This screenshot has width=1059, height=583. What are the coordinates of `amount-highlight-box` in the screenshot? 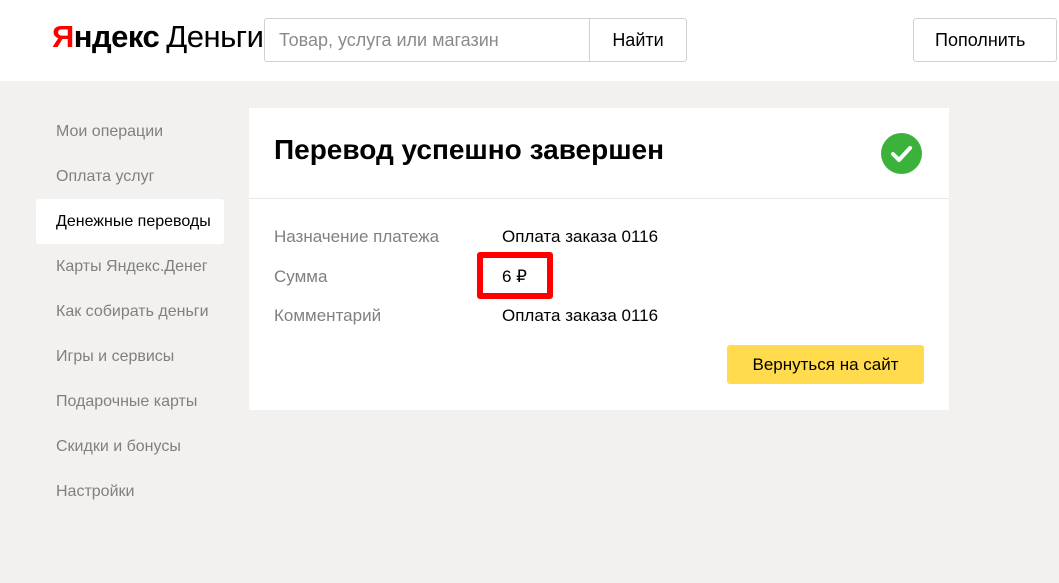 It's located at (515, 275).